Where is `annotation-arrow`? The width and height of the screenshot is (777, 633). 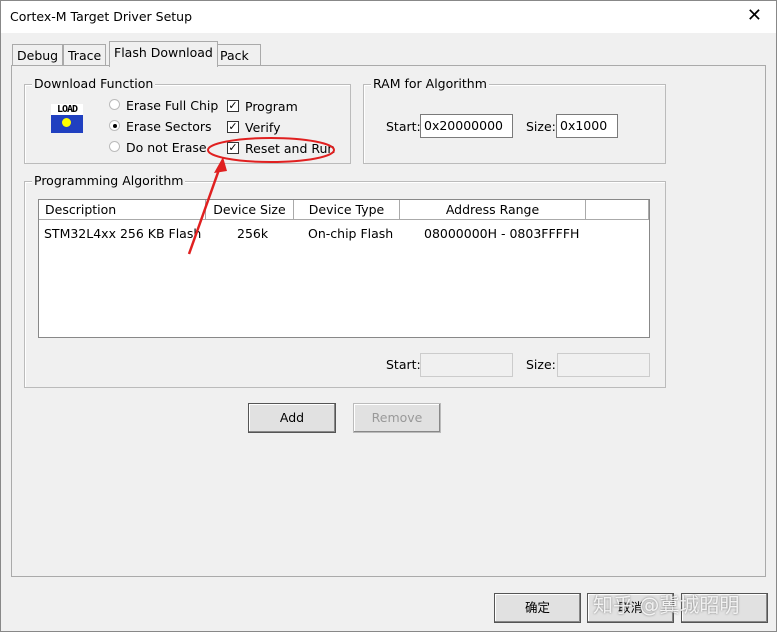
annotation-arrow is located at coordinates (205, 209).